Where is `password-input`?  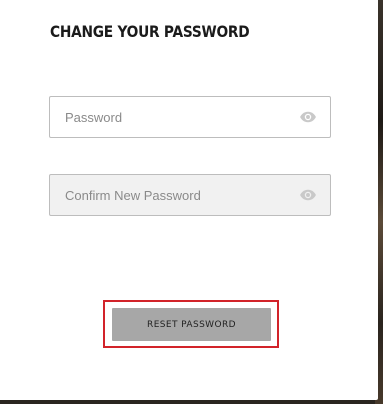 password-input is located at coordinates (177, 117).